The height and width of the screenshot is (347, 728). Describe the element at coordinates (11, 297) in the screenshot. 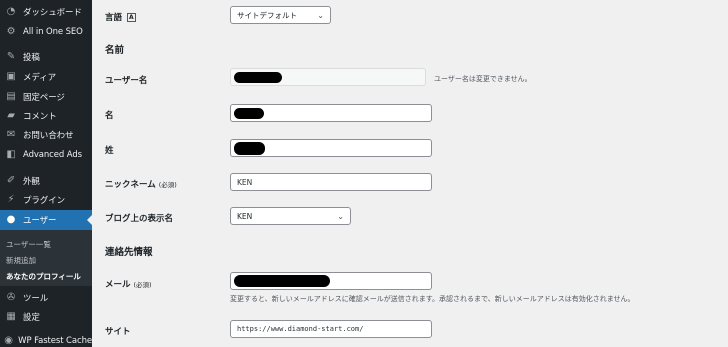

I see `wrench-icon: ✇` at that location.